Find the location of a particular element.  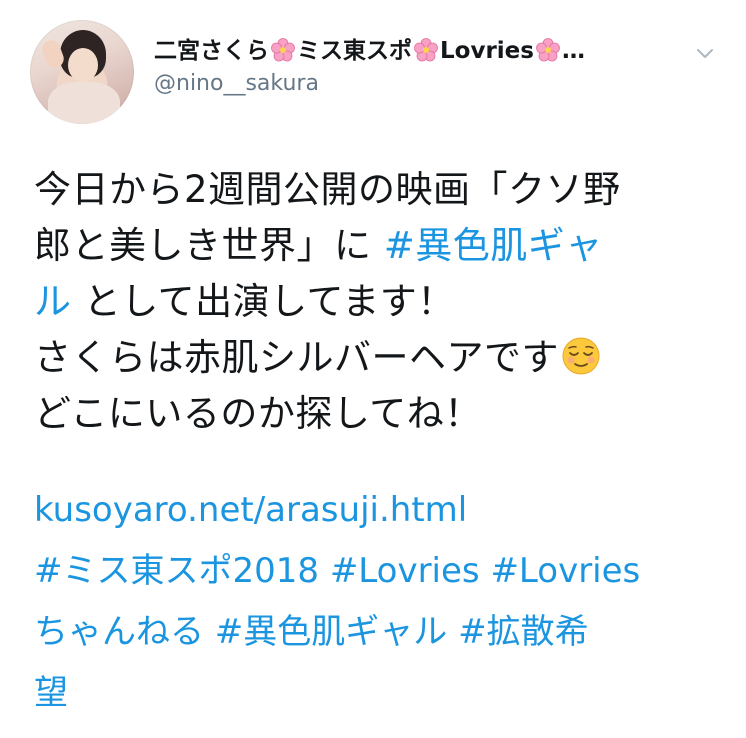

tweet-text-segment: どこにいるのか探してね！ is located at coordinates (258, 413).